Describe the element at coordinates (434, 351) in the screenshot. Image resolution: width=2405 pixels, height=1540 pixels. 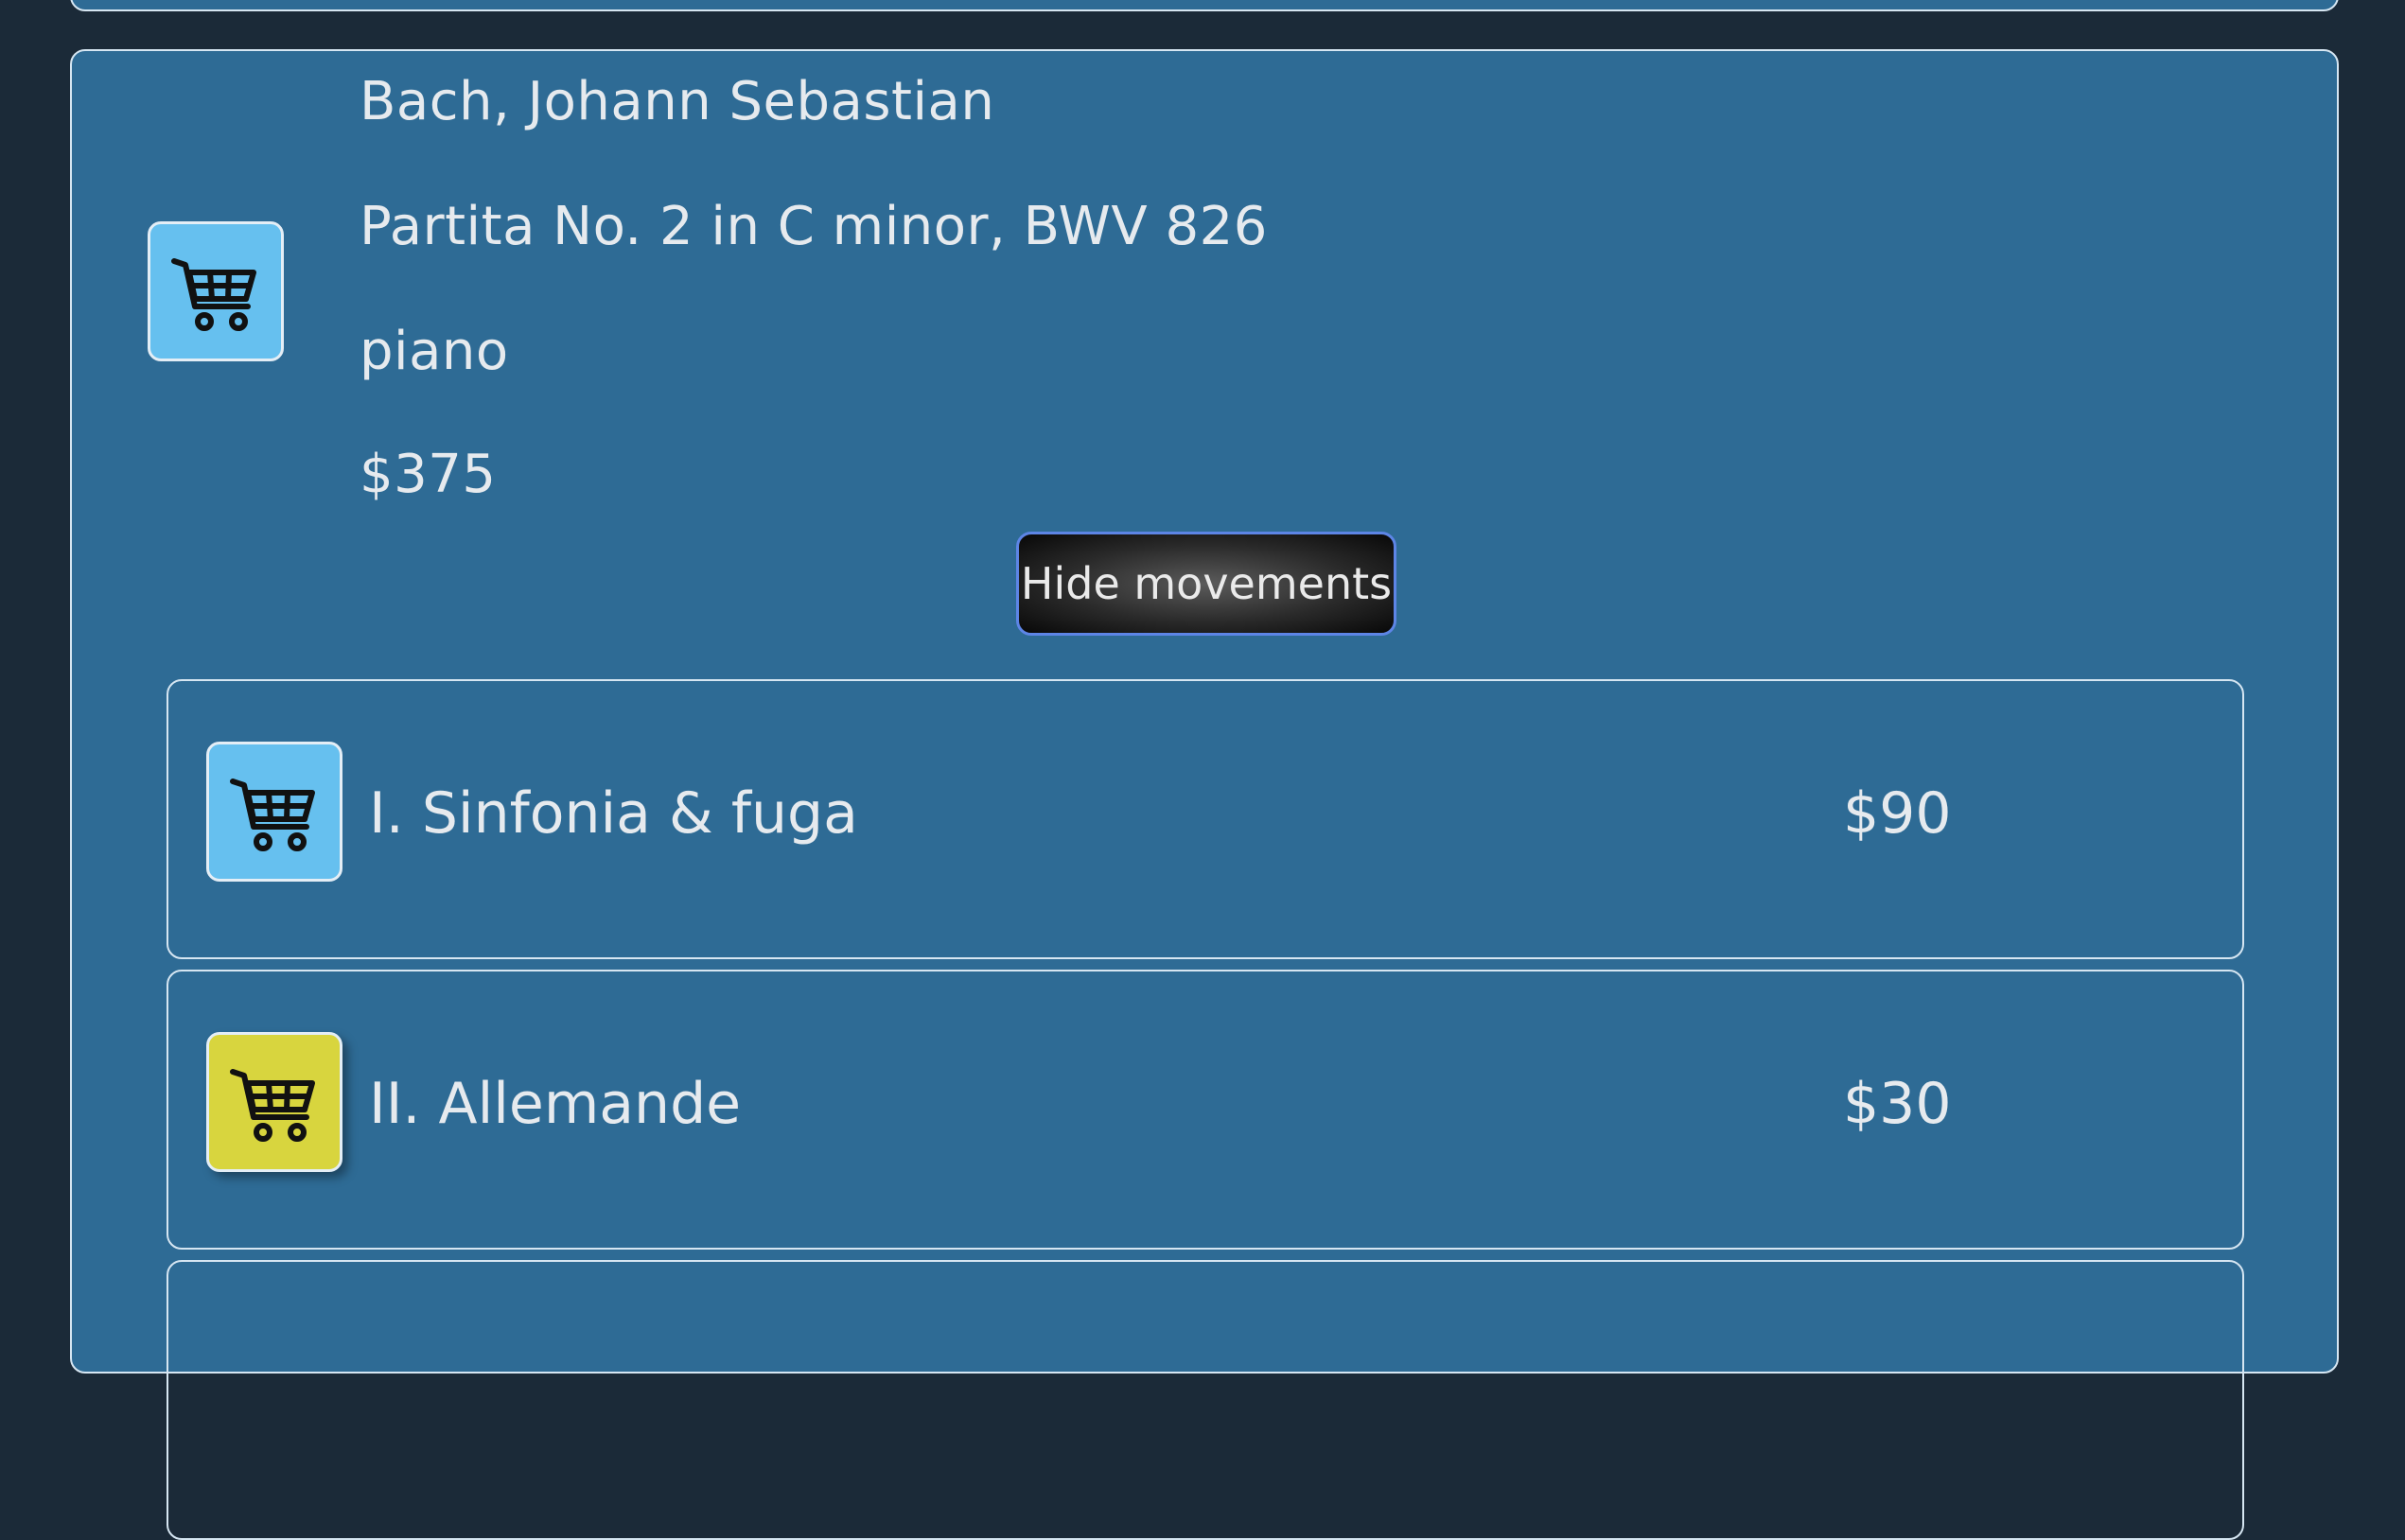
I see `instrument-label: piano` at that location.